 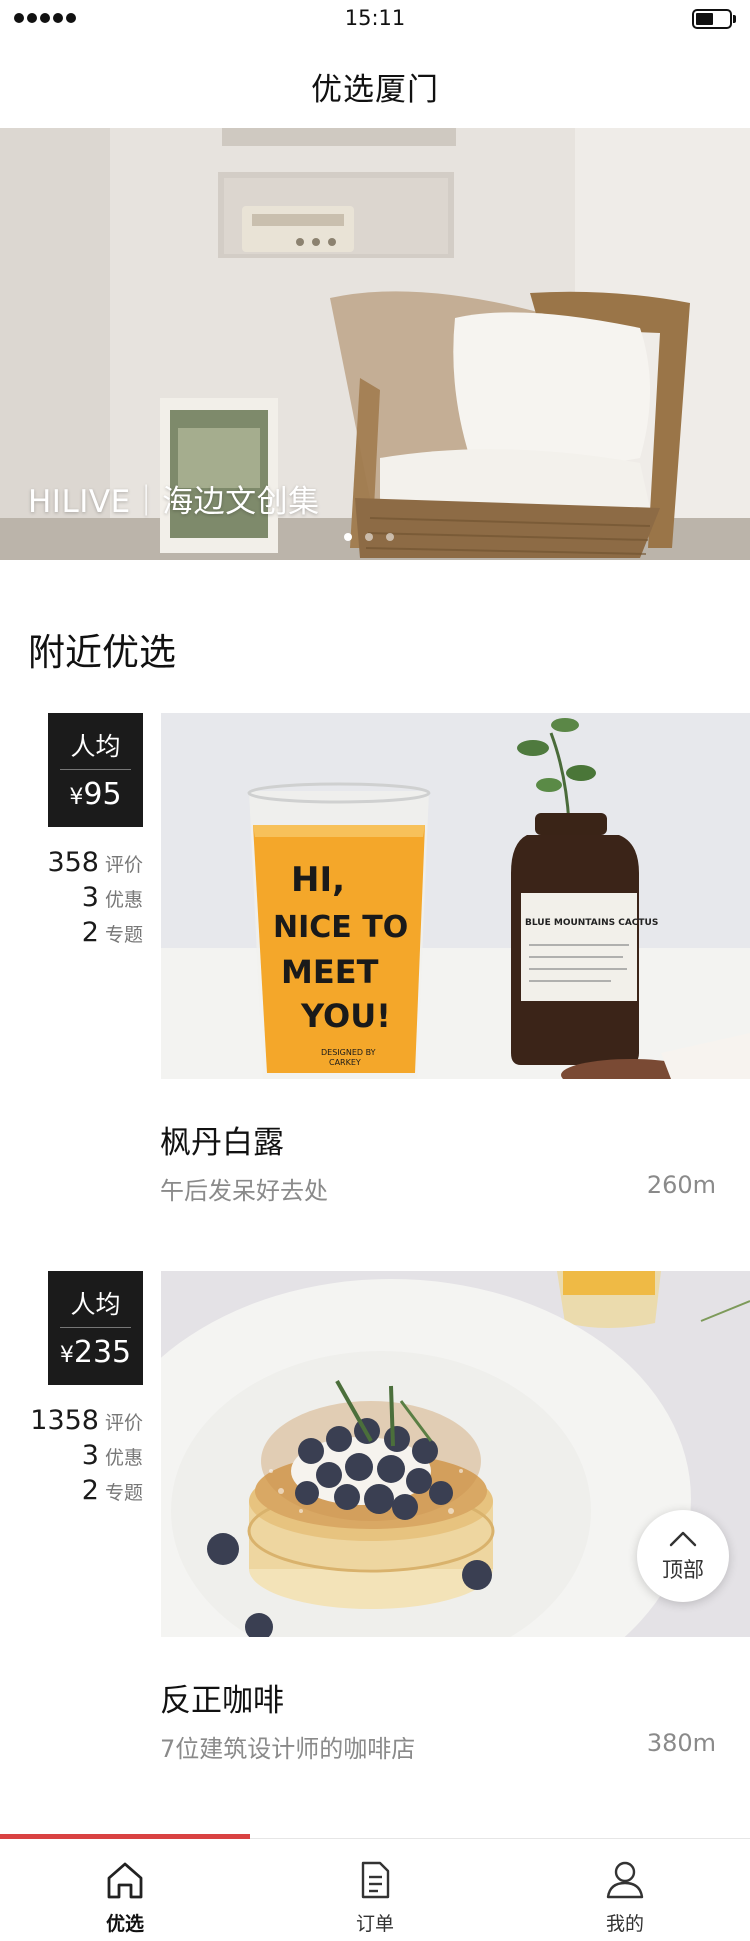 I want to click on glass-small-text: DESIGNED BY, so click(x=348, y=1052).